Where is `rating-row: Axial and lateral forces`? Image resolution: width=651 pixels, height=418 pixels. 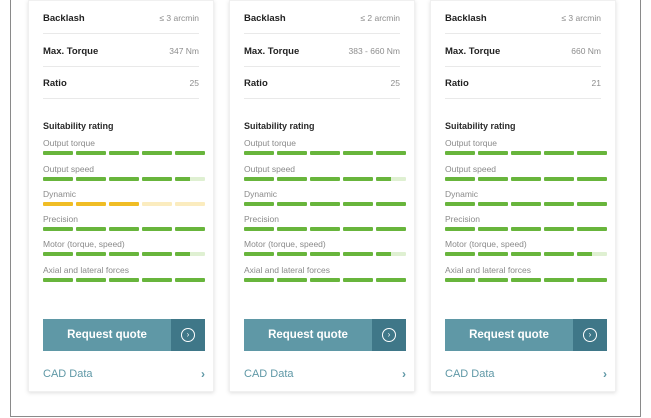
rating-row: Axial and lateral forces is located at coordinates (526, 276).